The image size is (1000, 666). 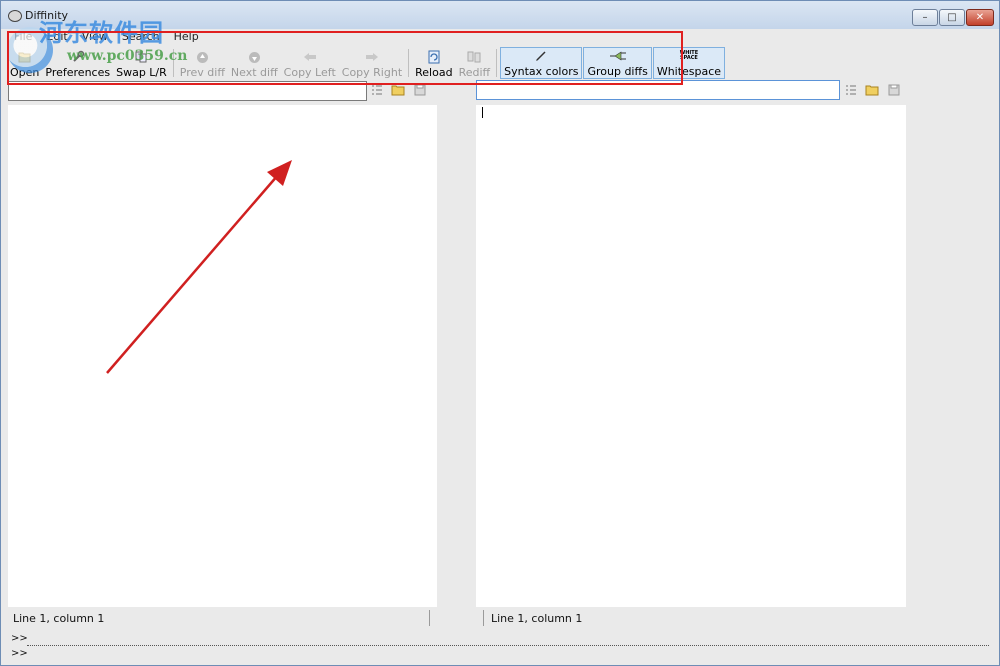 I want to click on right-status-text: Line 1, column 1, so click(x=537, y=618).